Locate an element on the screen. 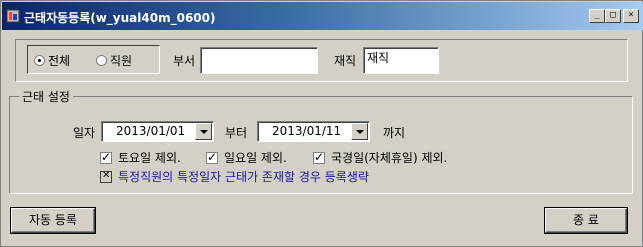 The height and width of the screenshot is (247, 643). date-label: 일자 is located at coordinates (84, 133).